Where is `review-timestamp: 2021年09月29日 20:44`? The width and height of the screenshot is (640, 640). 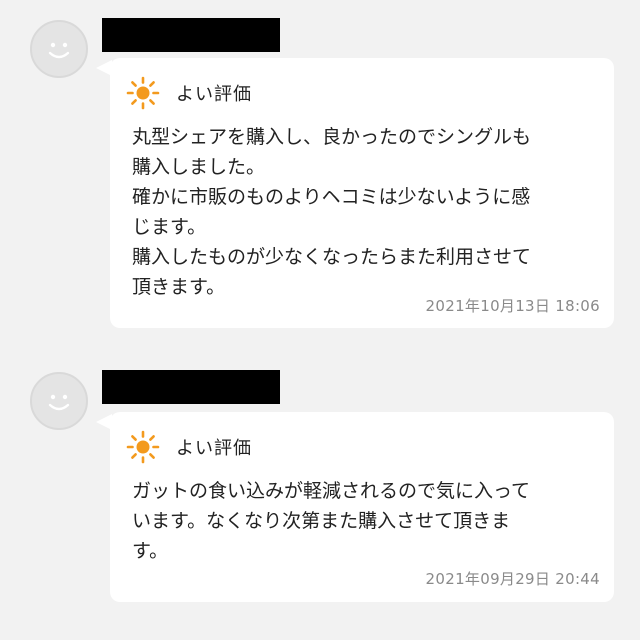 review-timestamp: 2021年09月29日 20:44 is located at coordinates (512, 579).